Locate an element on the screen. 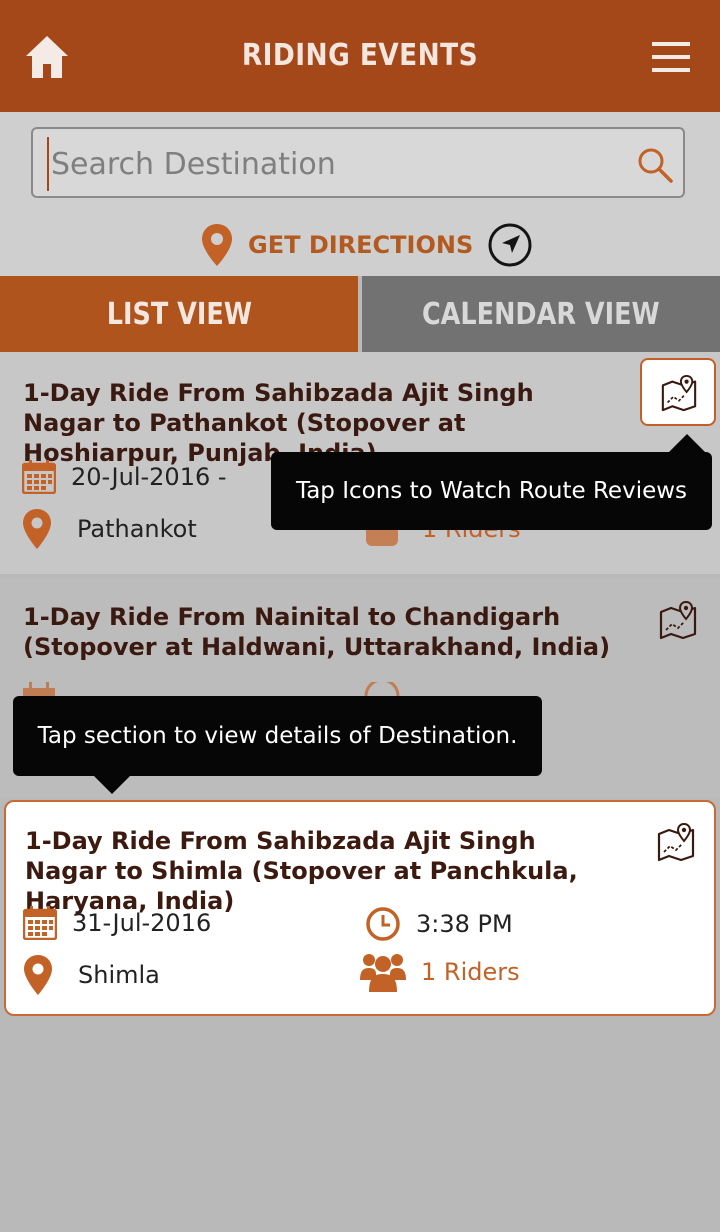 The image size is (720, 1232). tab-list-view: LIST VIEW is located at coordinates (179, 314).